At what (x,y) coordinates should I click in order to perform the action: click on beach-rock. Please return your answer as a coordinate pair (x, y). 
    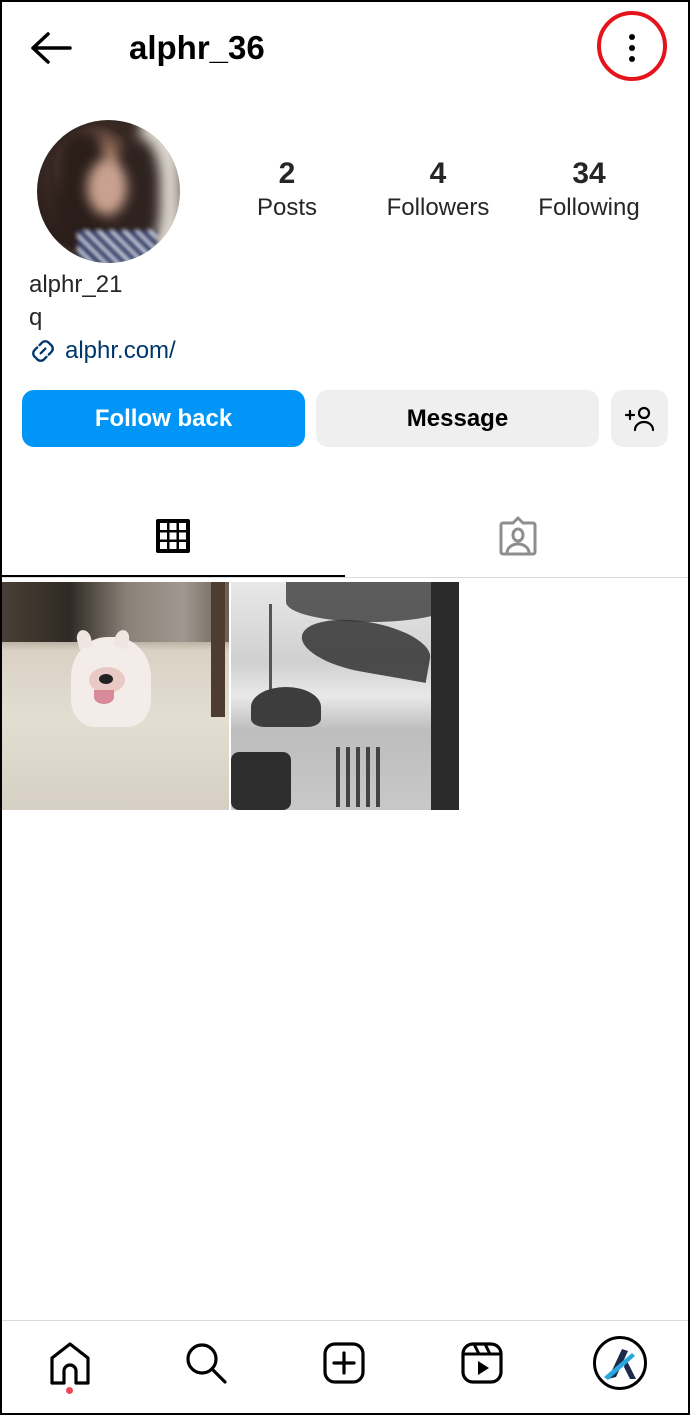
    Looking at the image, I should click on (286, 707).